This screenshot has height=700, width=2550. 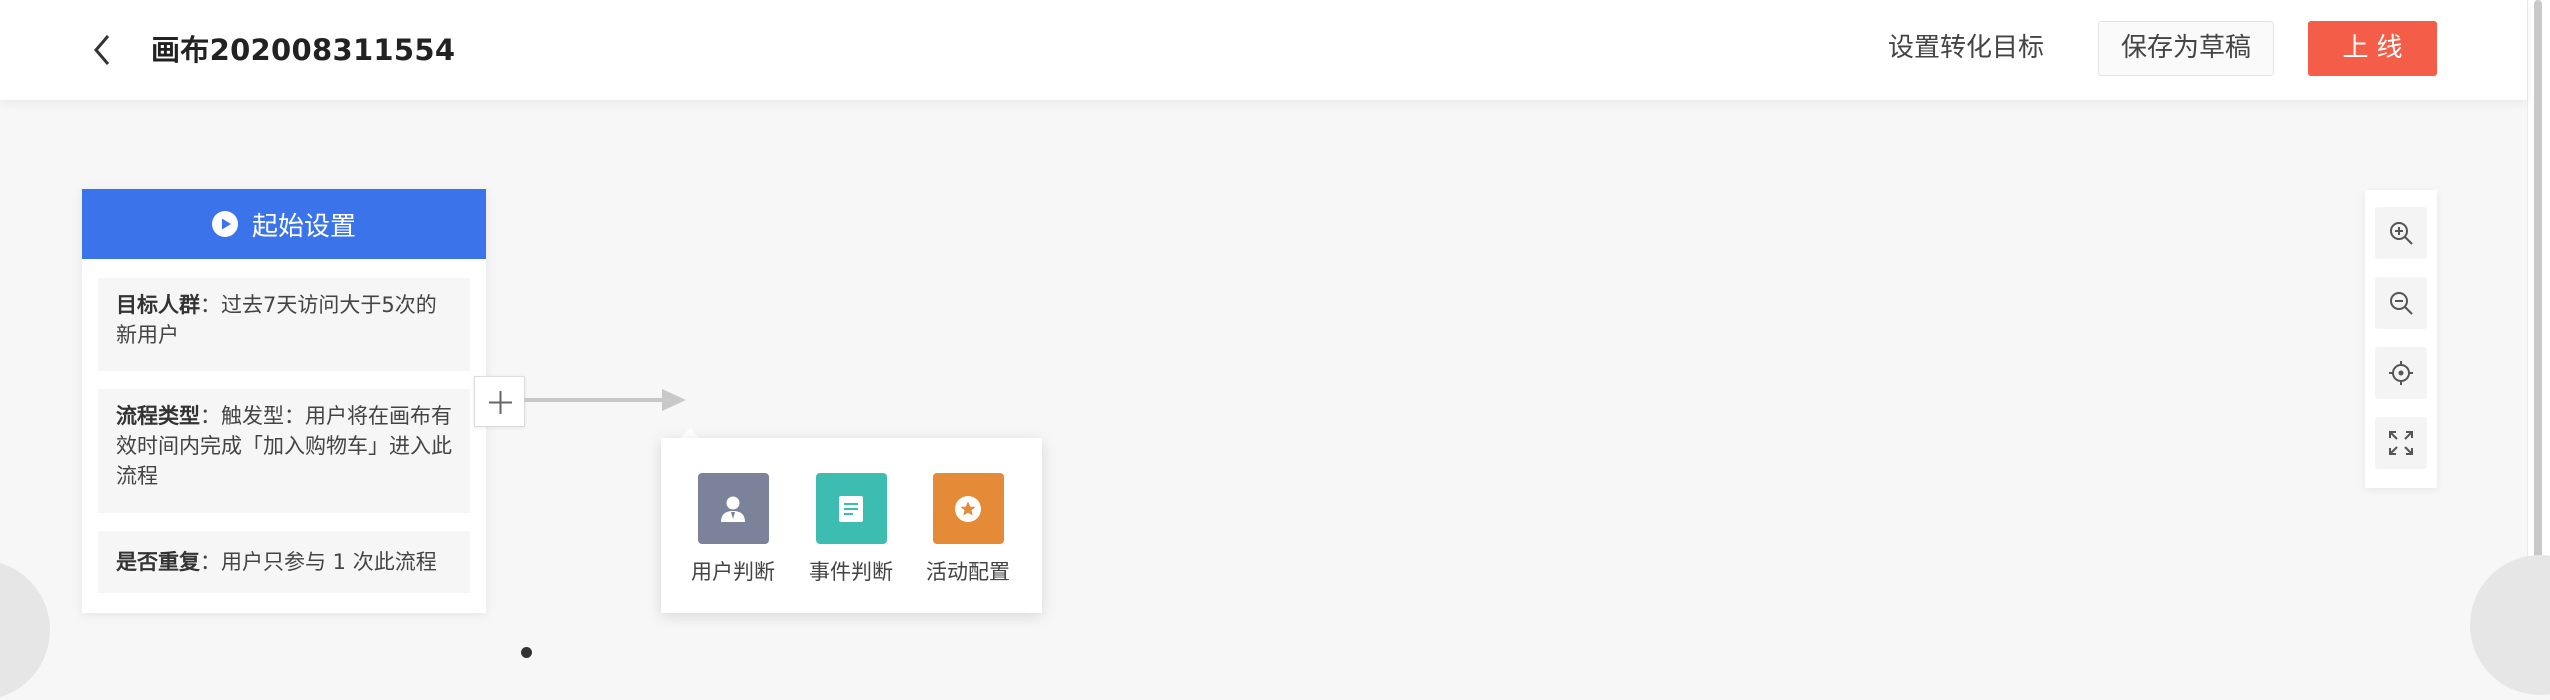 I want to click on repeat-label: 是否重复, so click(x=158, y=562).